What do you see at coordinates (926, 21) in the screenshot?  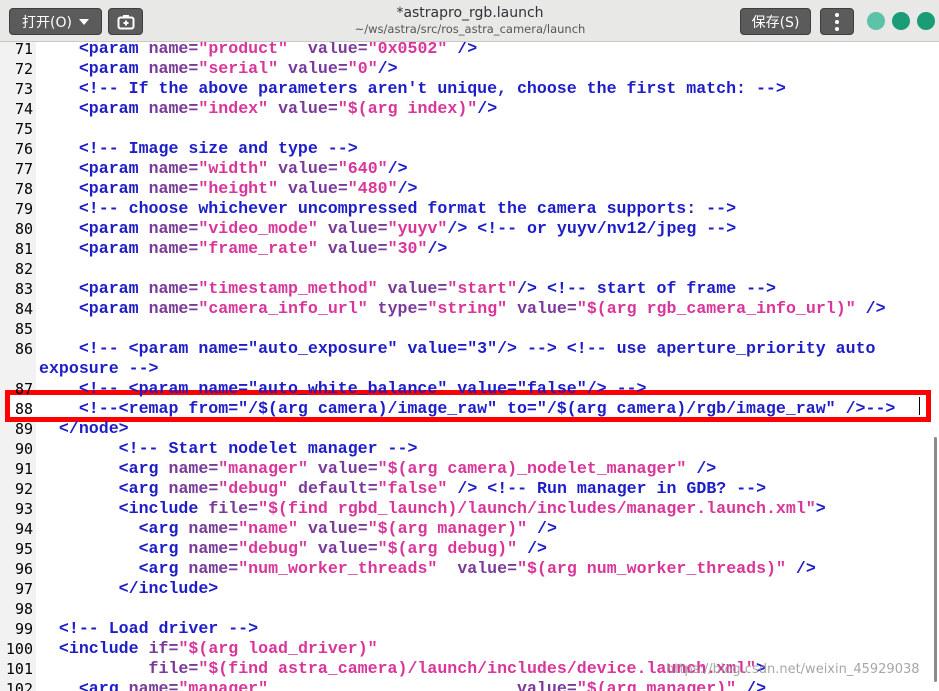 I see `close-button` at bounding box center [926, 21].